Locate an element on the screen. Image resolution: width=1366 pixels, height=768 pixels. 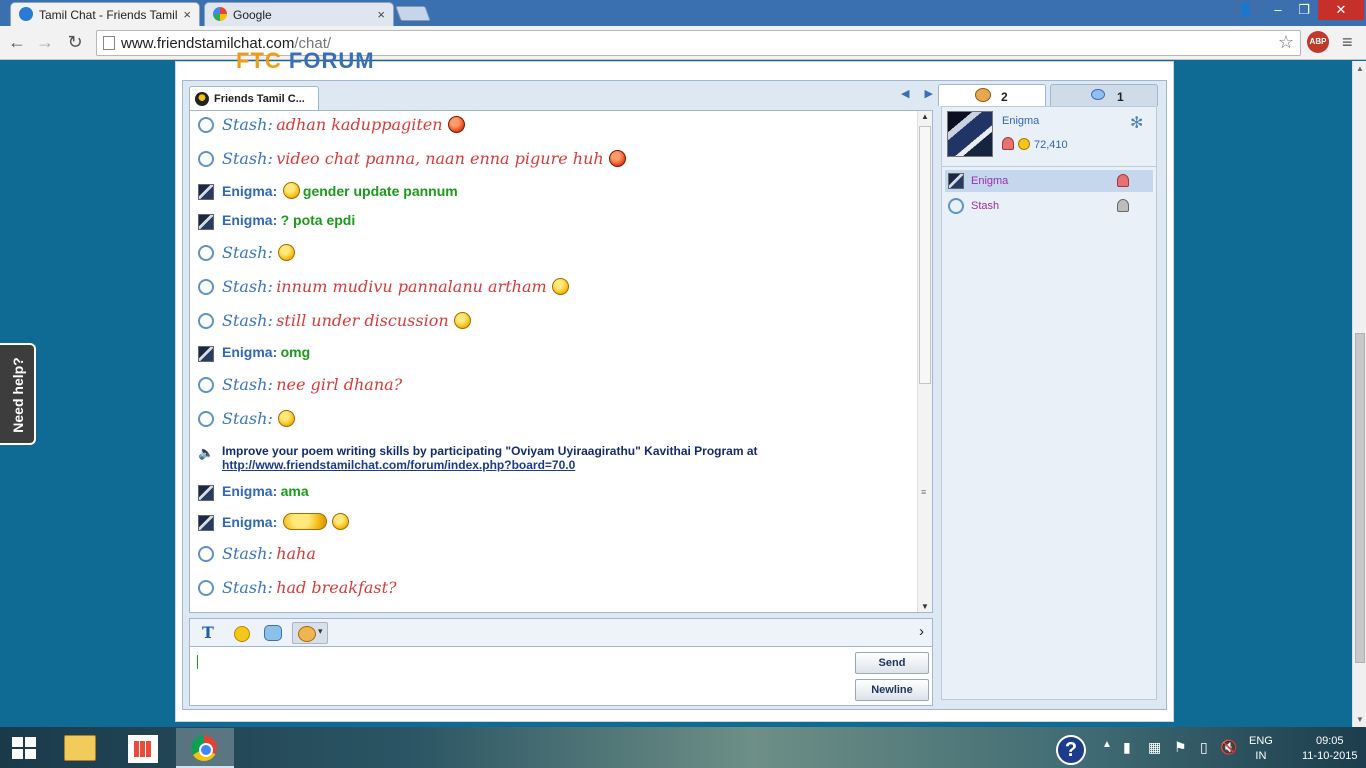
message-body: Stash: is located at coordinates (259, 252).